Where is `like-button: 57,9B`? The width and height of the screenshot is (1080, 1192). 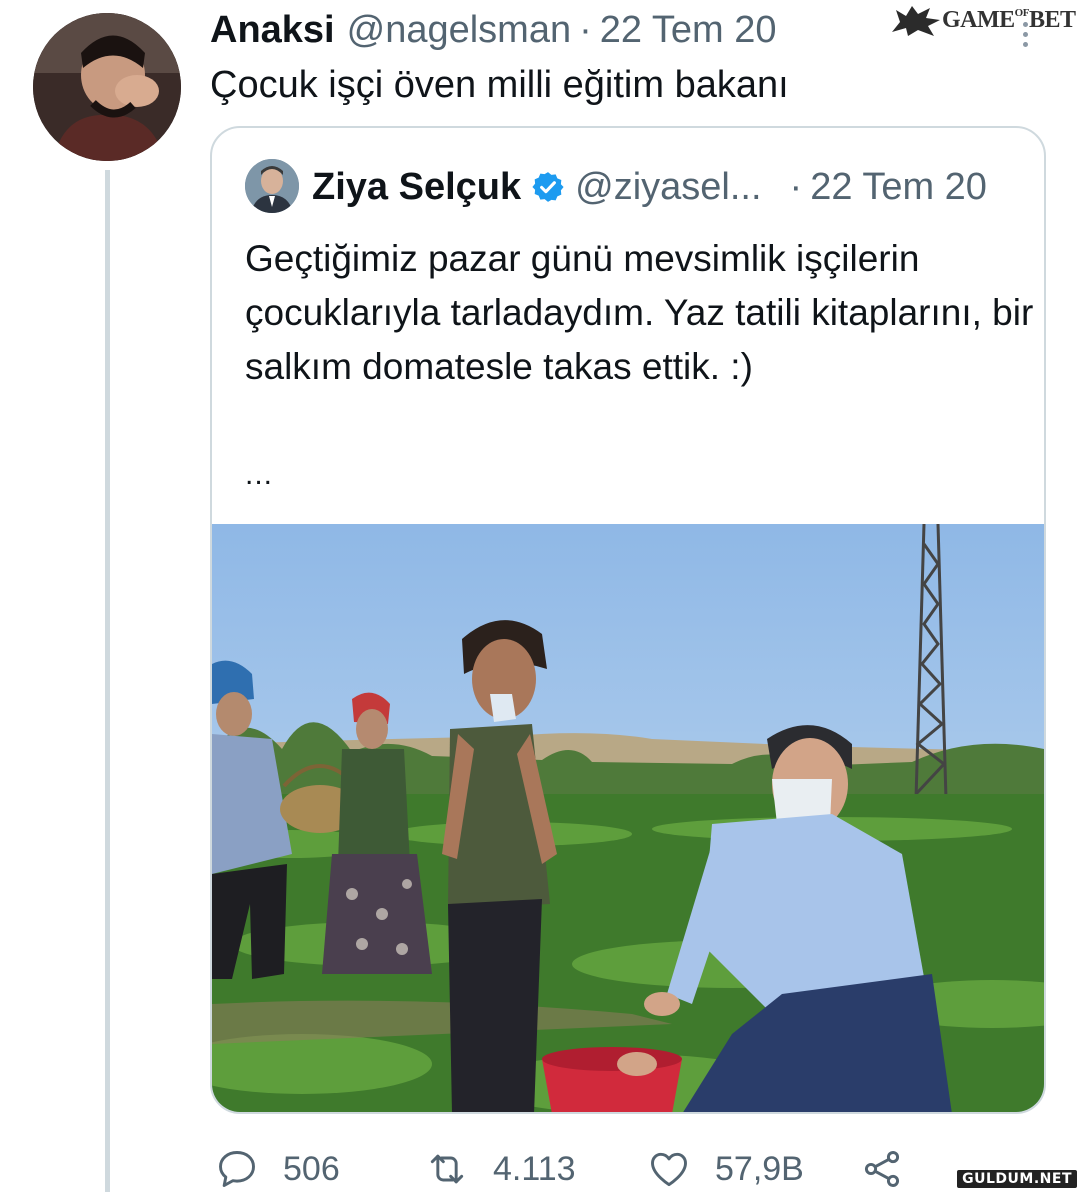
like-button: 57,9B is located at coordinates (725, 1169).